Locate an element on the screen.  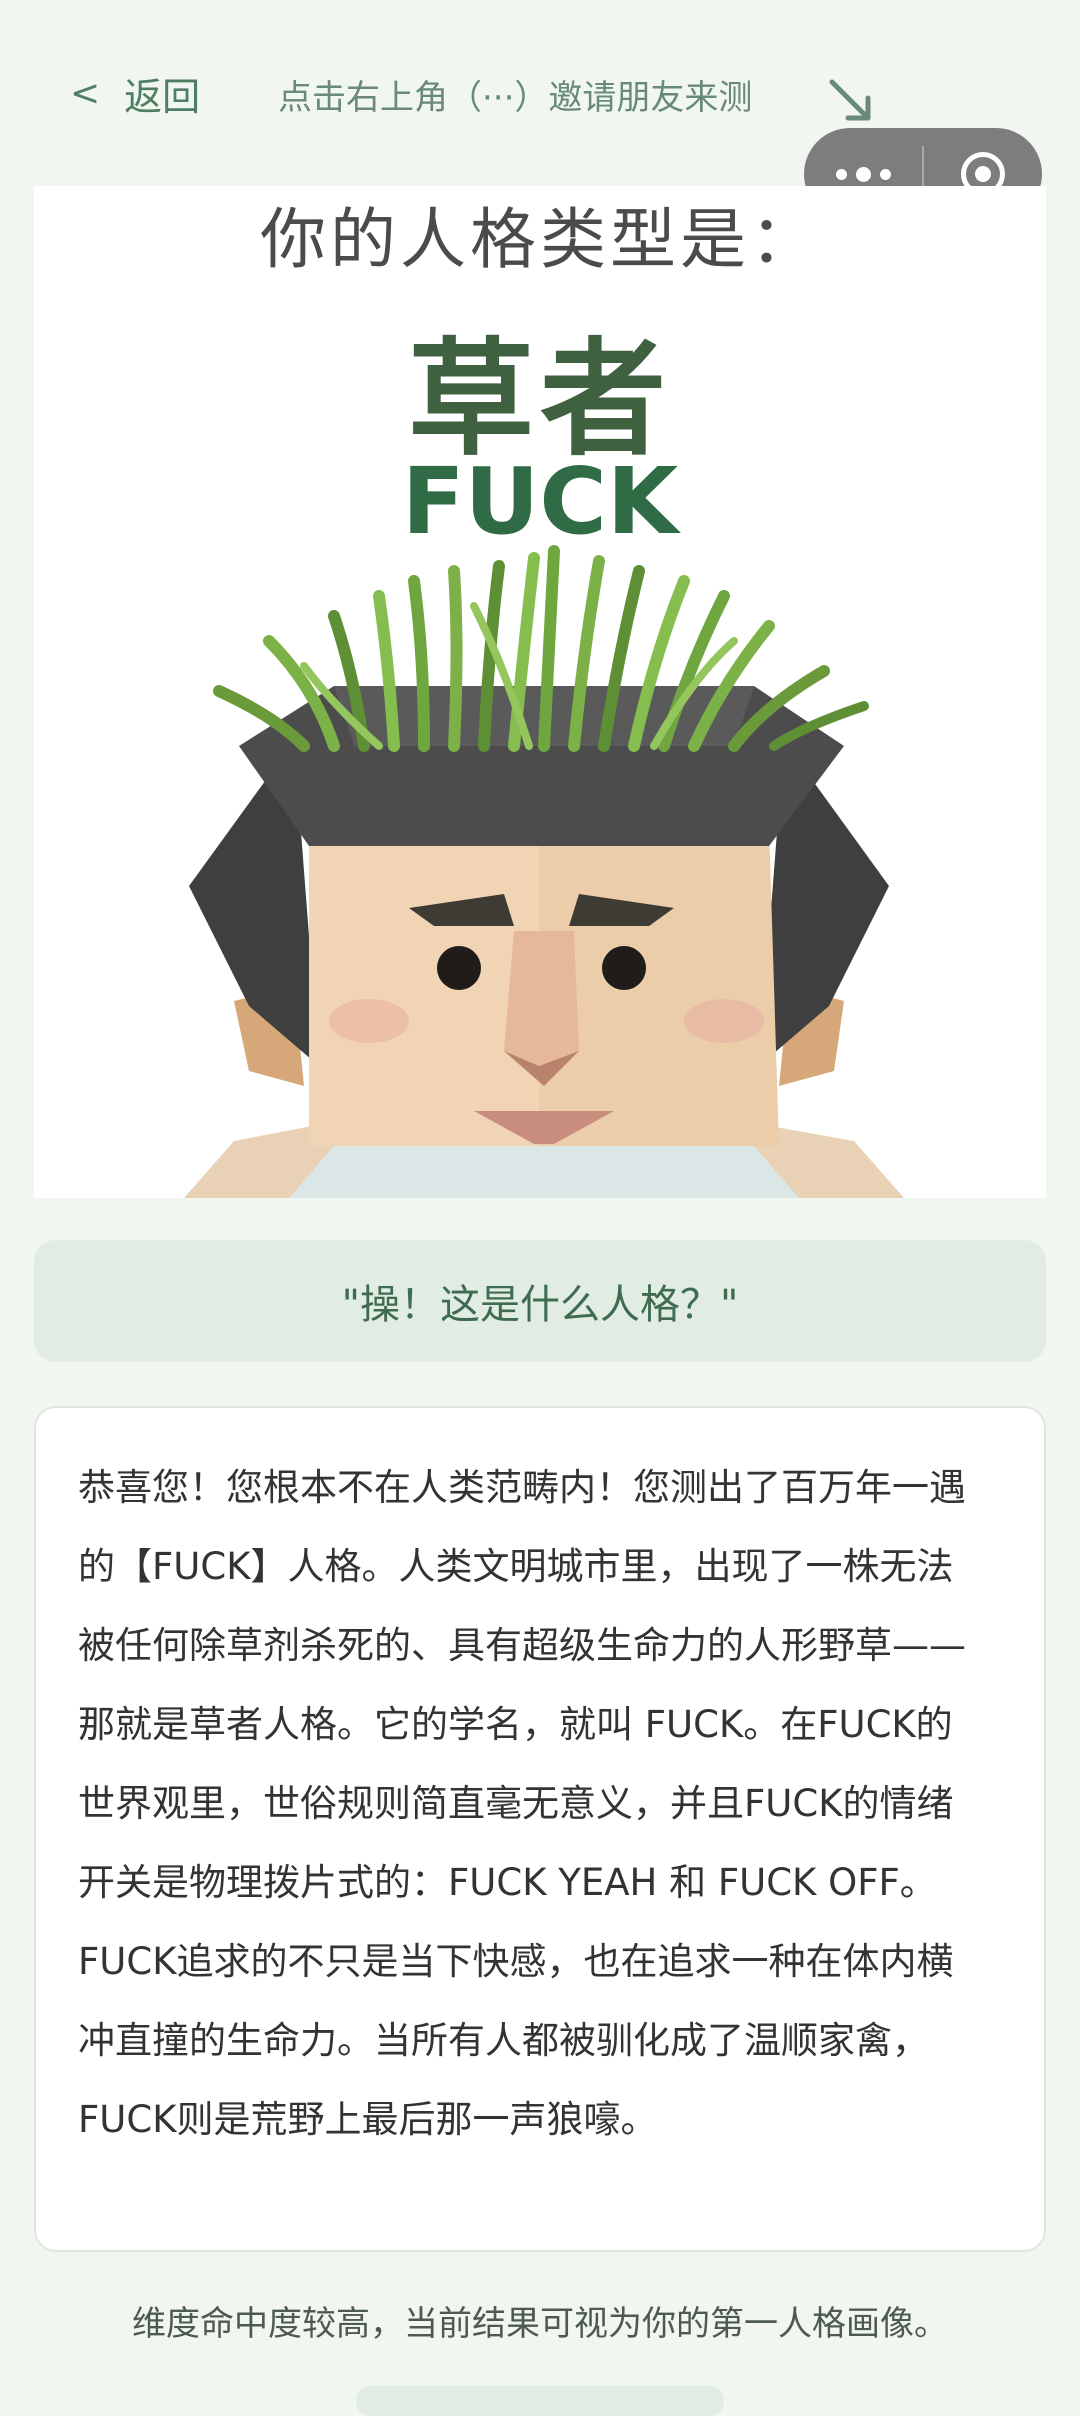
chevron-left-icon: < is located at coordinates (85, 93).